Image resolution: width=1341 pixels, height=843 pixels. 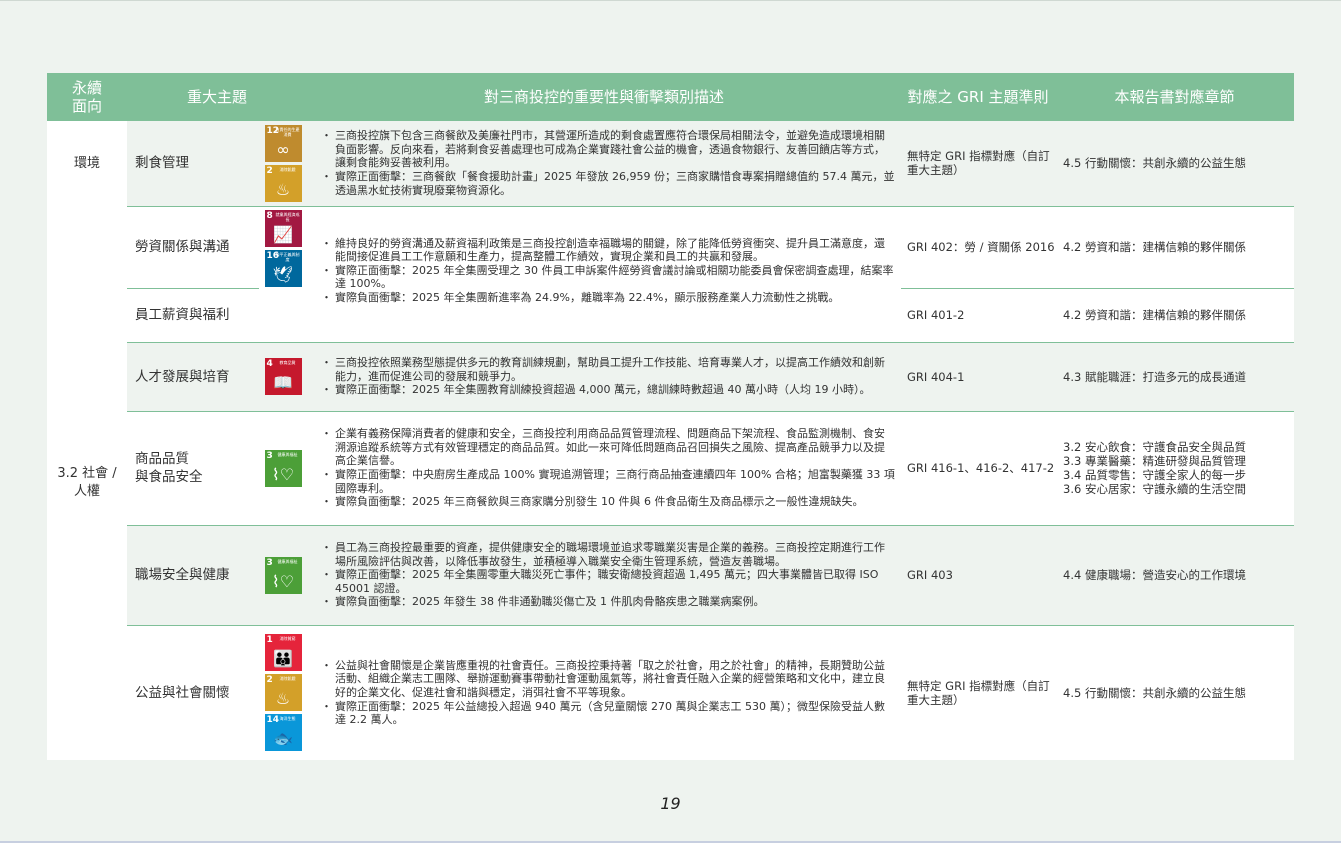 What do you see at coordinates (1175, 314) in the screenshot?
I see `section-compensation: 4.2 勞資和諧：建構信賴的夥伴關係` at bounding box center [1175, 314].